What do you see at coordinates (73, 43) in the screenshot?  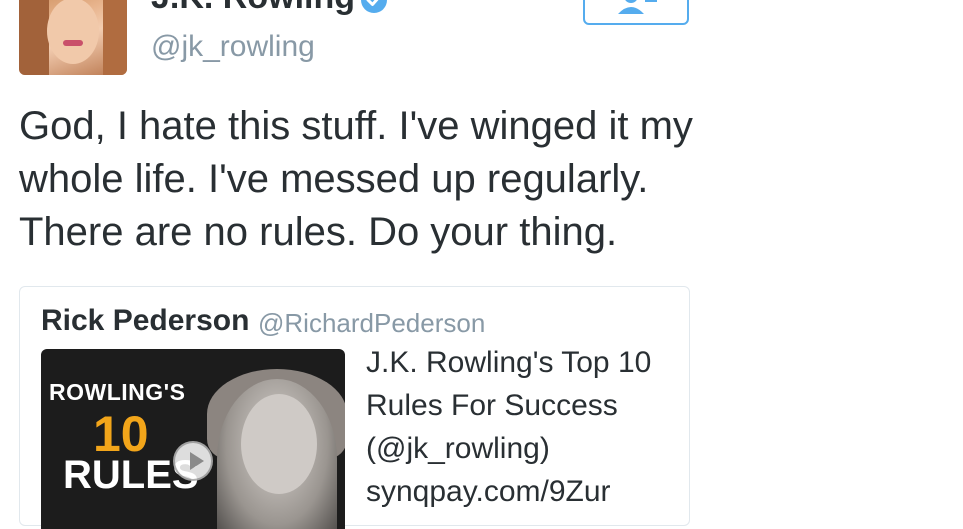 I see `avatar-lips` at bounding box center [73, 43].